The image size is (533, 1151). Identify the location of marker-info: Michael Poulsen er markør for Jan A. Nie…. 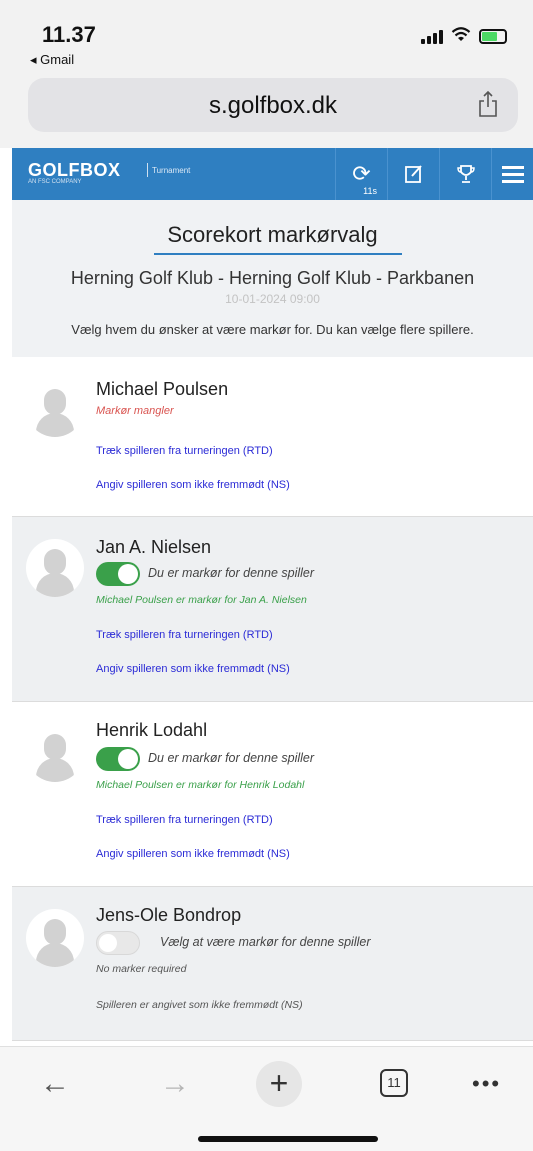
(201, 600).